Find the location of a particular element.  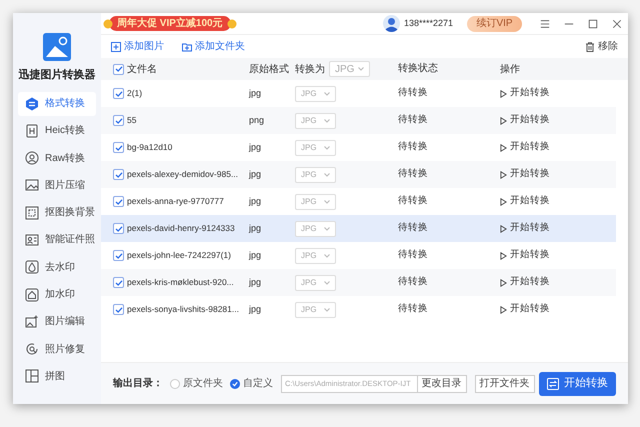

sidebar-item: 照片修复 is located at coordinates (57, 349).